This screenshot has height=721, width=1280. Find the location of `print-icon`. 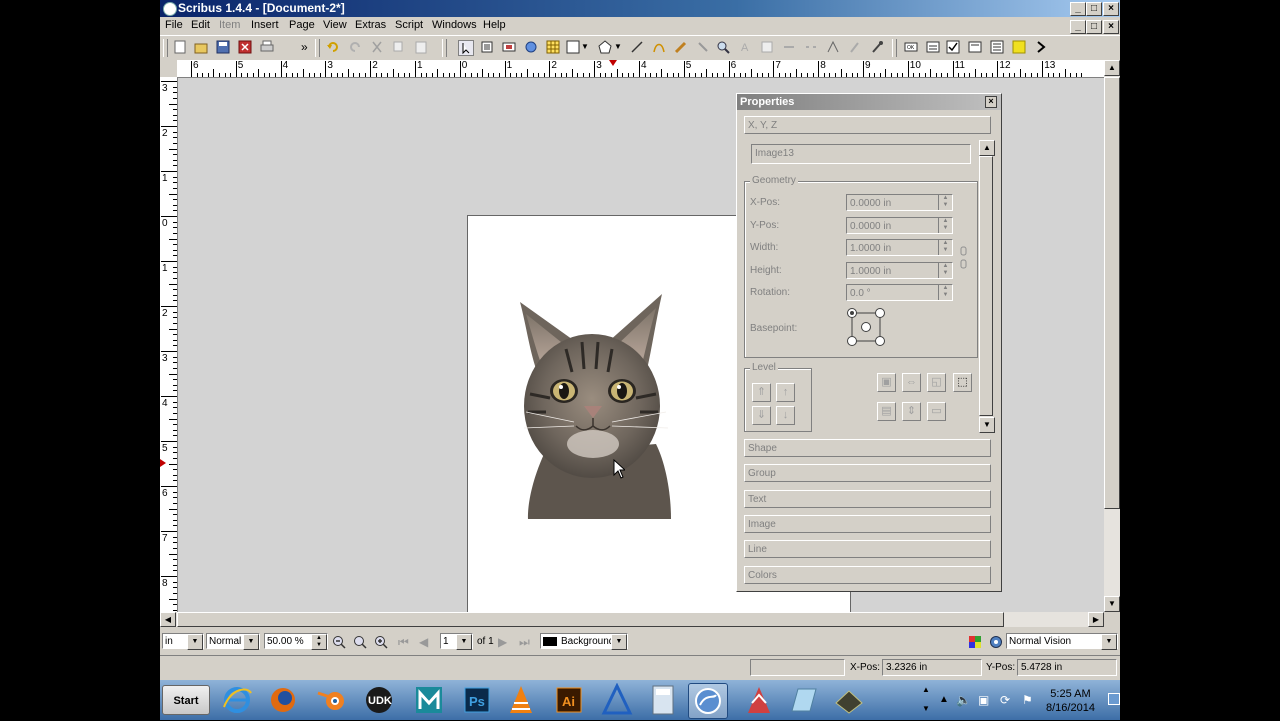

print-icon is located at coordinates (267, 47).